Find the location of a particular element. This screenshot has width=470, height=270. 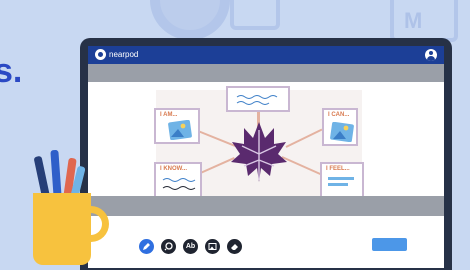

logo-icon is located at coordinates (100, 54).